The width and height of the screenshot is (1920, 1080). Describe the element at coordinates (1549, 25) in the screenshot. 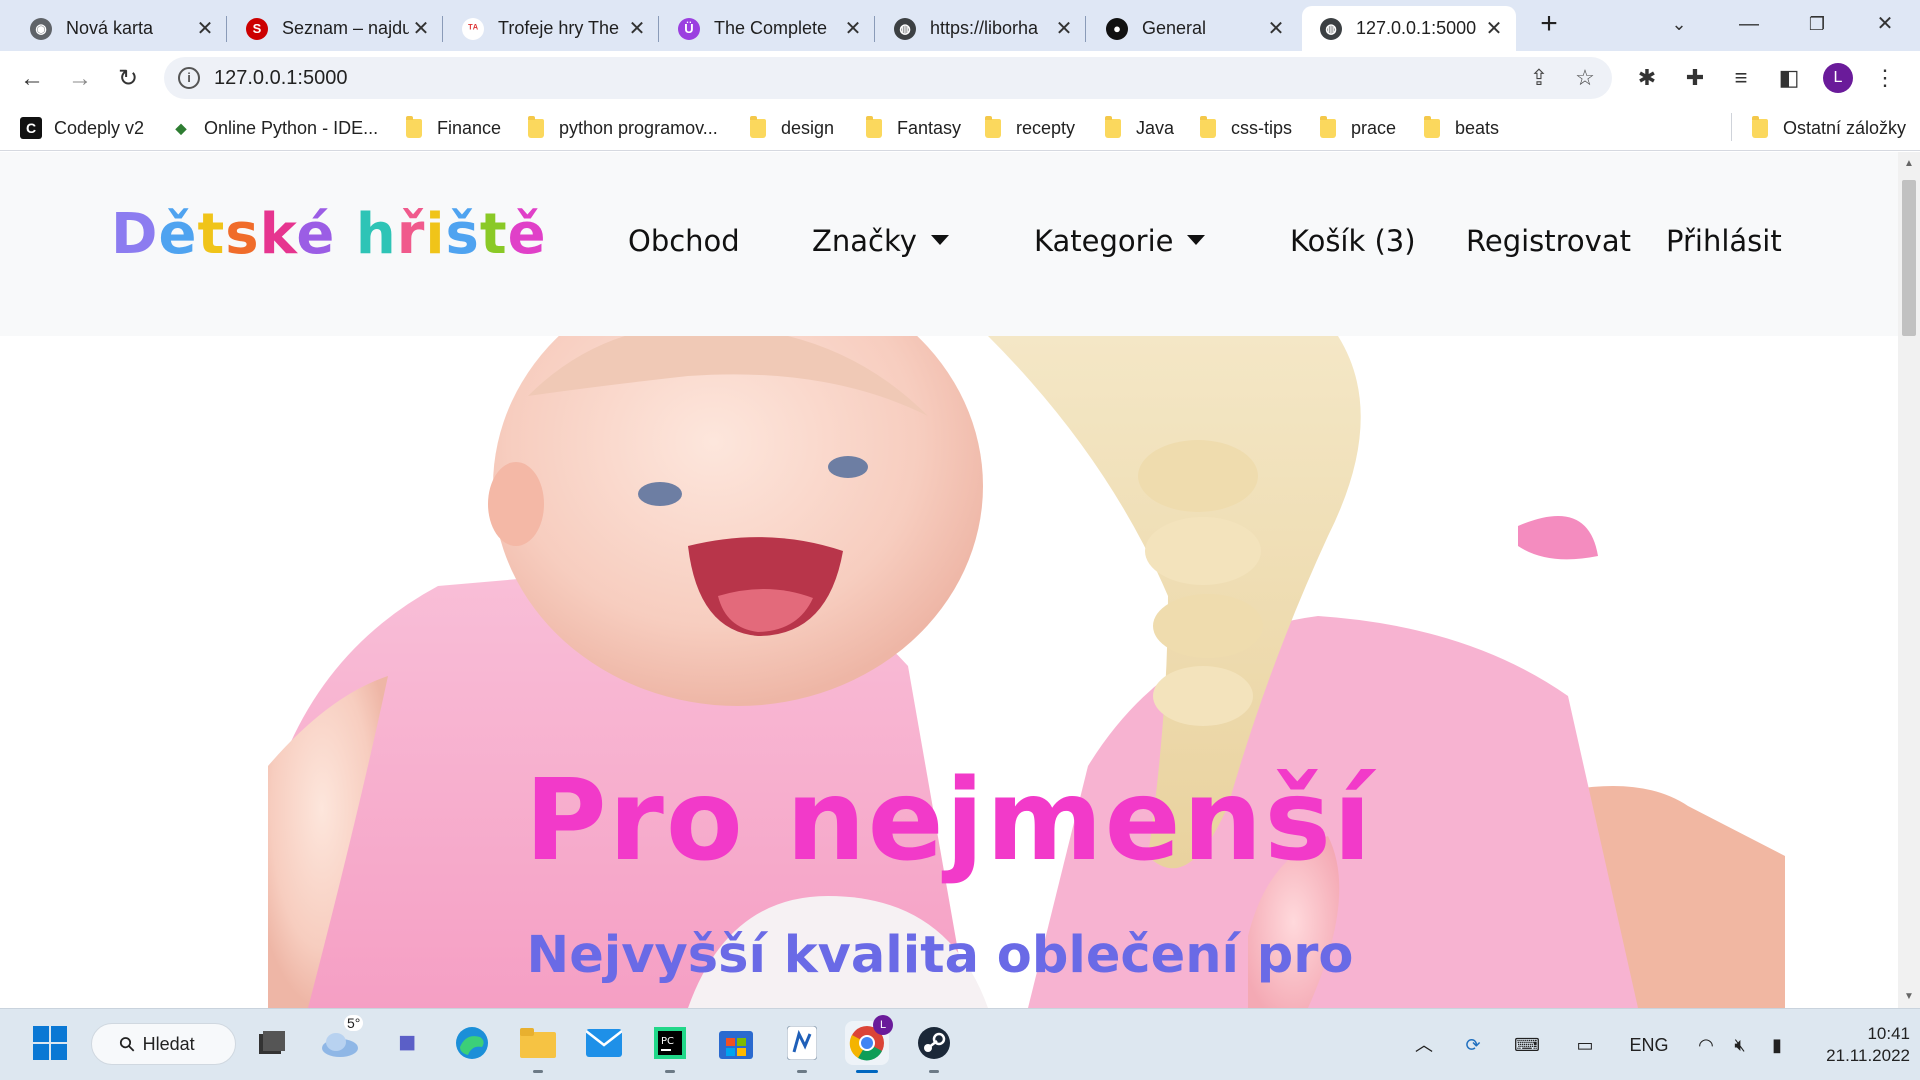

I see `new-tab-button: +` at that location.